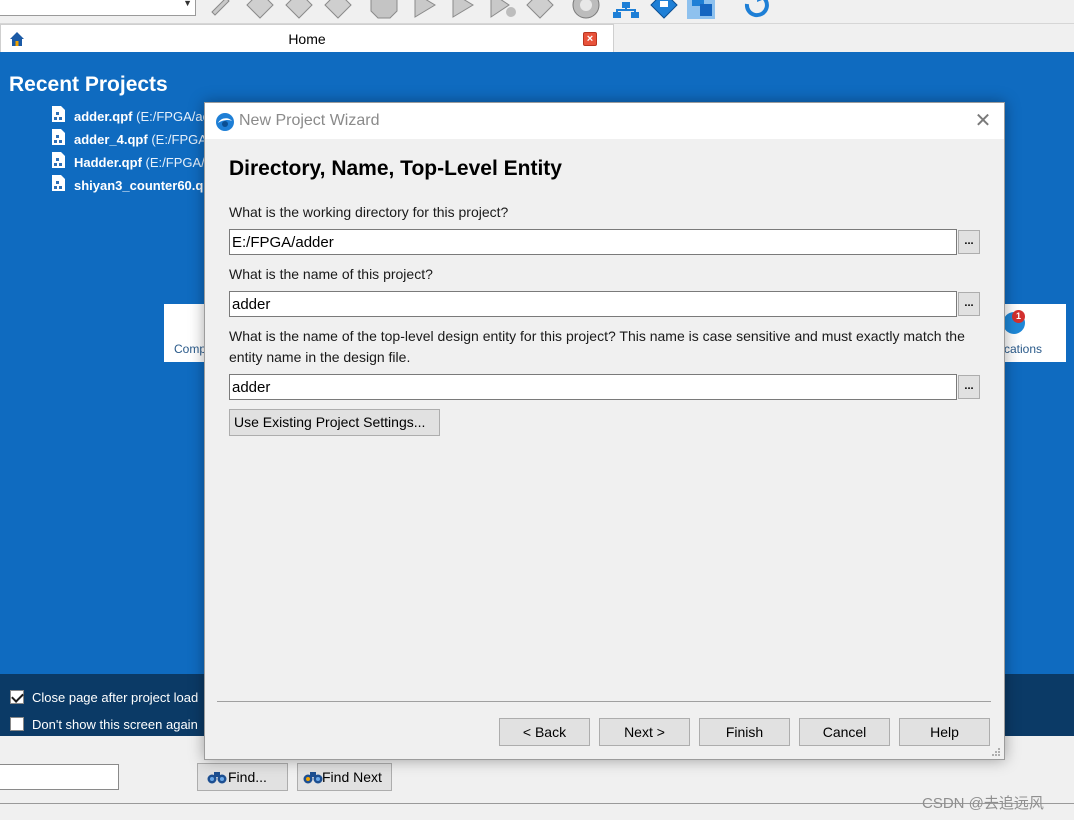 The width and height of the screenshot is (1074, 820). Describe the element at coordinates (59, 777) in the screenshot. I see `find-input` at that location.